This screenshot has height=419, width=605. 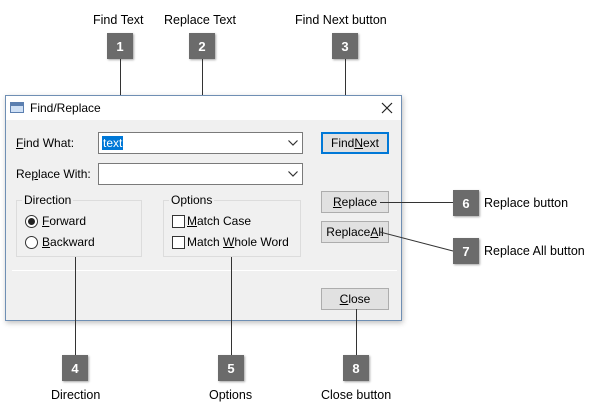 I want to click on options-group: Options Match Case Match Whole Word, so click(x=232, y=225).